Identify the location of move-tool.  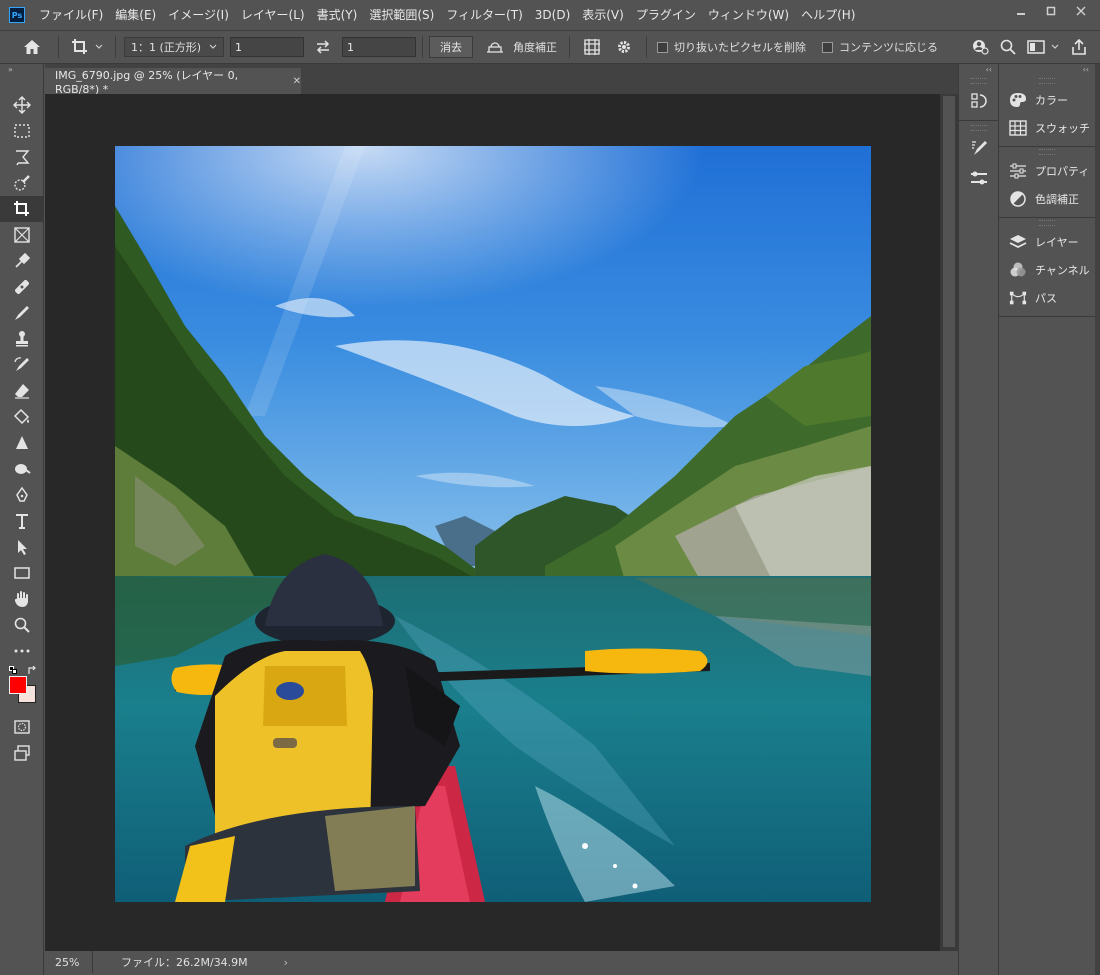
(22, 105).